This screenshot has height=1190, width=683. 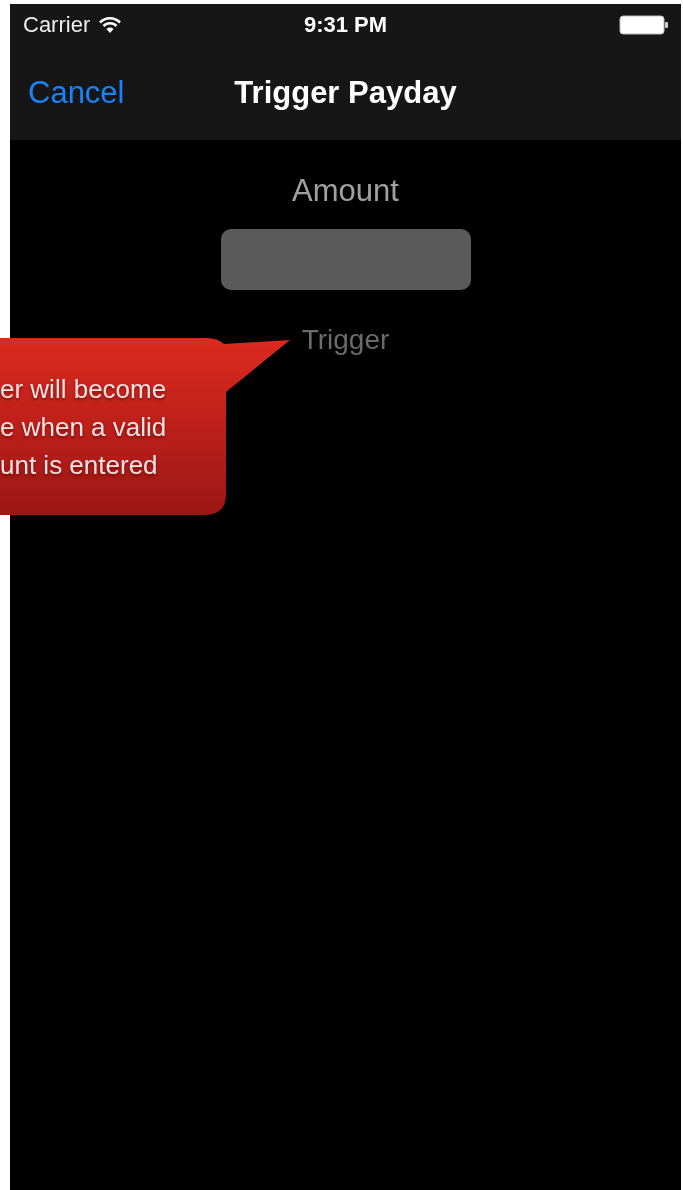 I want to click on status-time: 9:31 PM, so click(x=345, y=25).